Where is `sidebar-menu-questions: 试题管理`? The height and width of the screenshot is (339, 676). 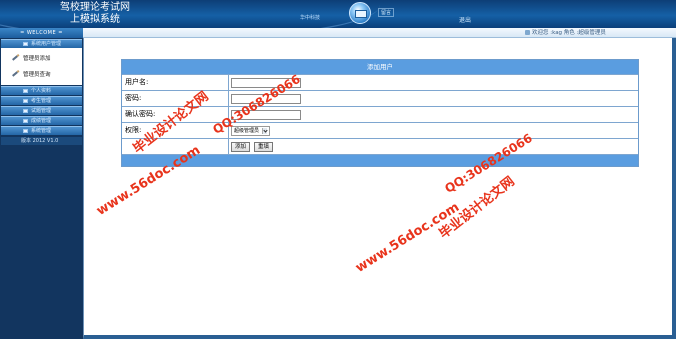 sidebar-menu-questions: 试题管理 is located at coordinates (41, 110).